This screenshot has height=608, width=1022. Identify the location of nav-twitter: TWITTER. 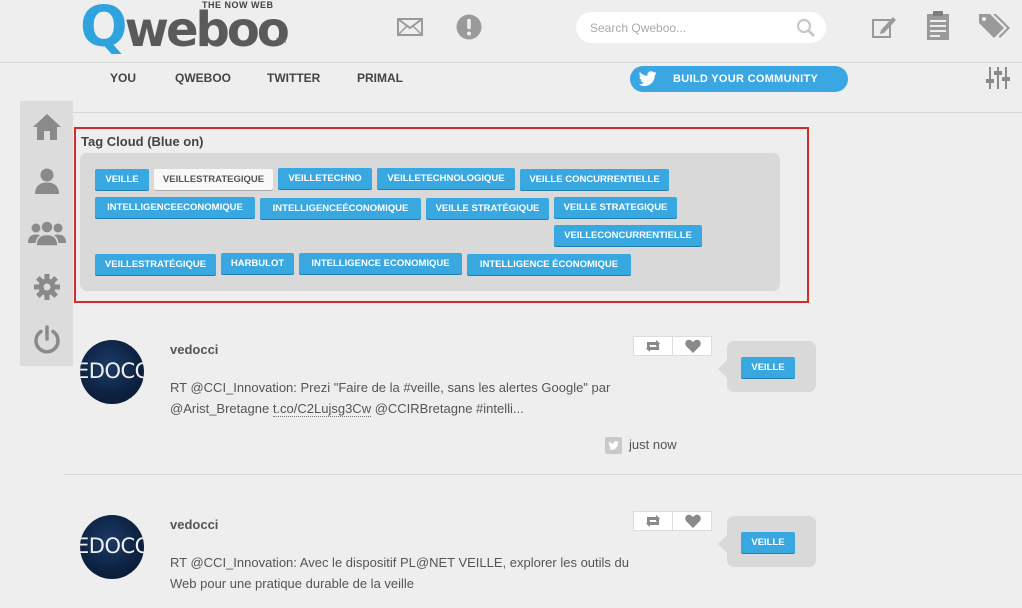
(293, 78).